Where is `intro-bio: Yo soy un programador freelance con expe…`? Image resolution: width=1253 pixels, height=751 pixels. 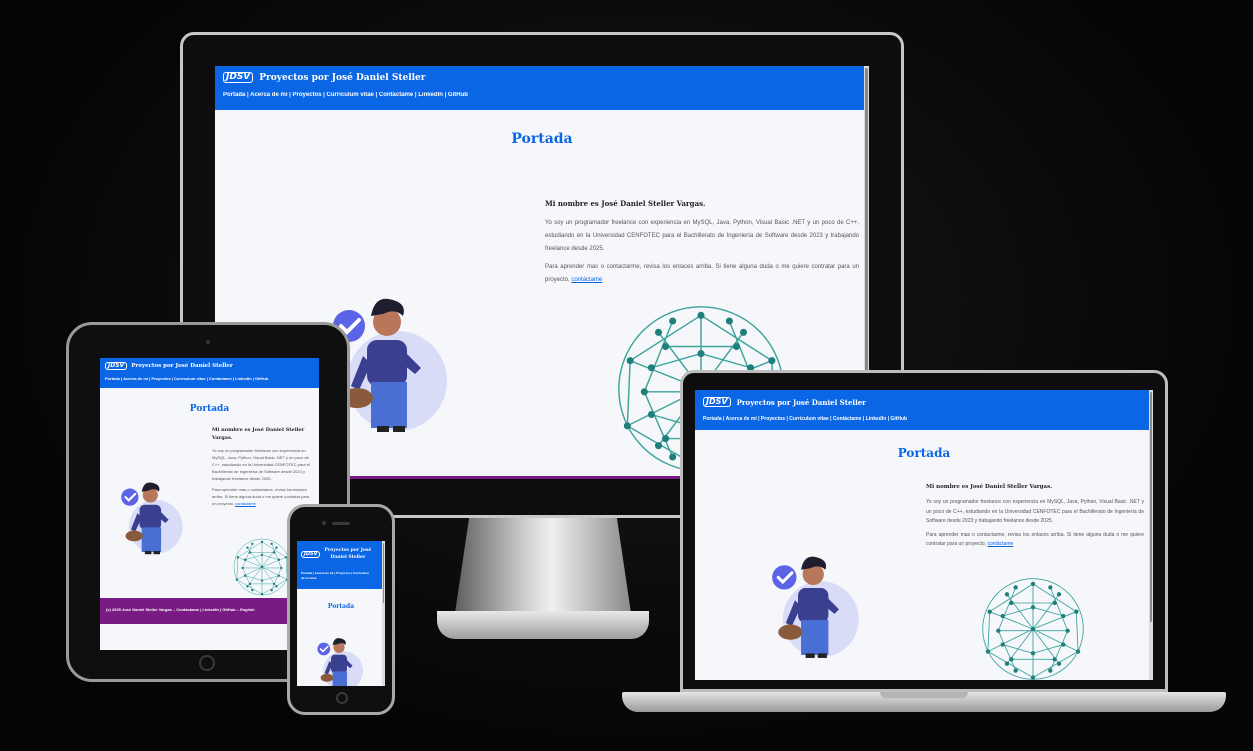
intro-bio: Yo soy un programador freelance con expe… is located at coordinates (702, 236).